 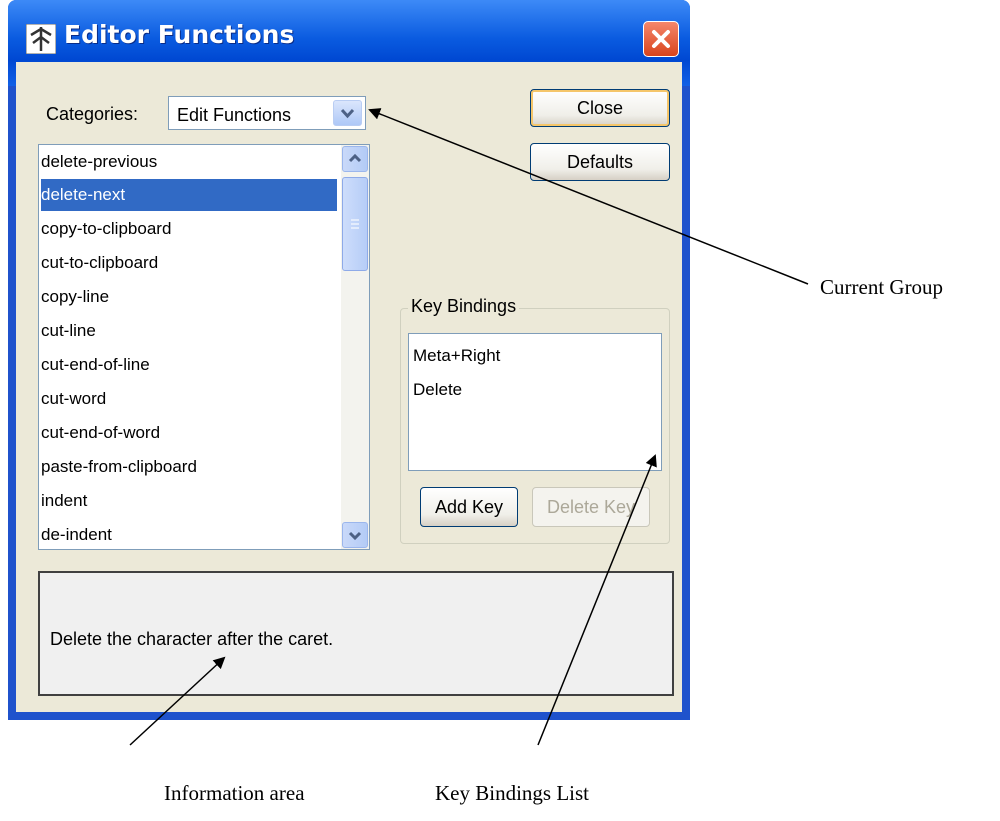 What do you see at coordinates (512, 793) in the screenshot?
I see `key-bindings-list-annotation: Key Bindings List` at bounding box center [512, 793].